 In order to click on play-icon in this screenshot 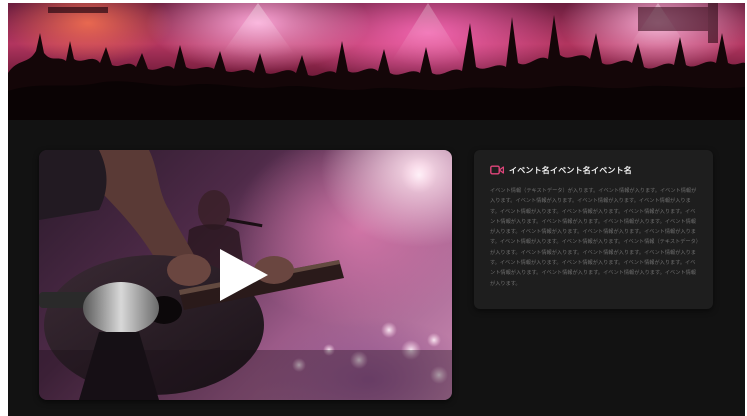, I will do `click(244, 275)`.